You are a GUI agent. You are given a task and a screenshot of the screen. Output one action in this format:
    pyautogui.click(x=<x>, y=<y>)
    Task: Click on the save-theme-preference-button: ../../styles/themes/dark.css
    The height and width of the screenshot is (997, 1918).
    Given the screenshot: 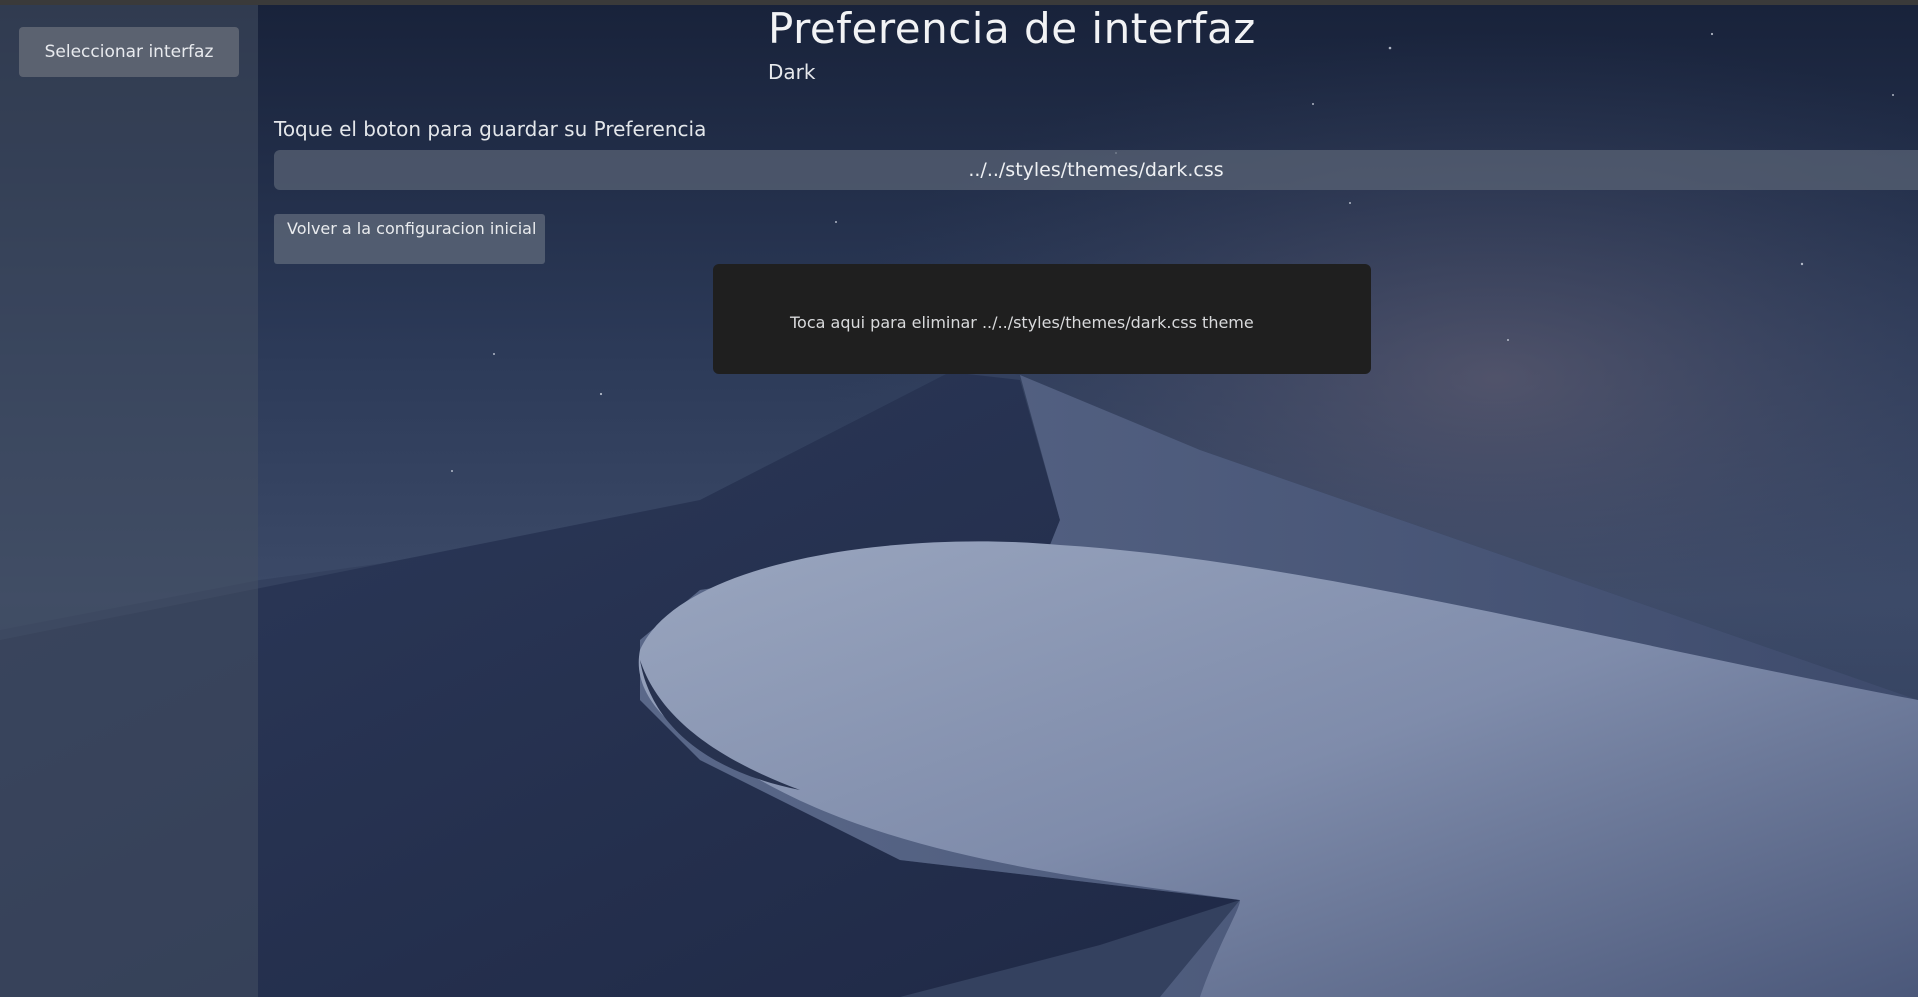 What is the action you would take?
    pyautogui.click(x=1096, y=170)
    